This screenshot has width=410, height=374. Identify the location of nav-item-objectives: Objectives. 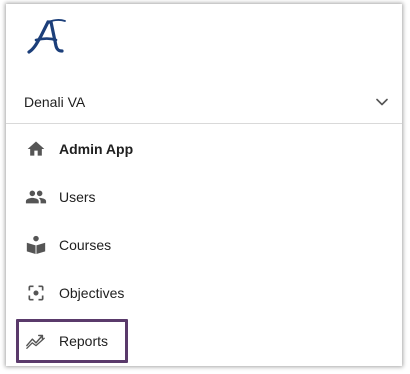
(204, 293).